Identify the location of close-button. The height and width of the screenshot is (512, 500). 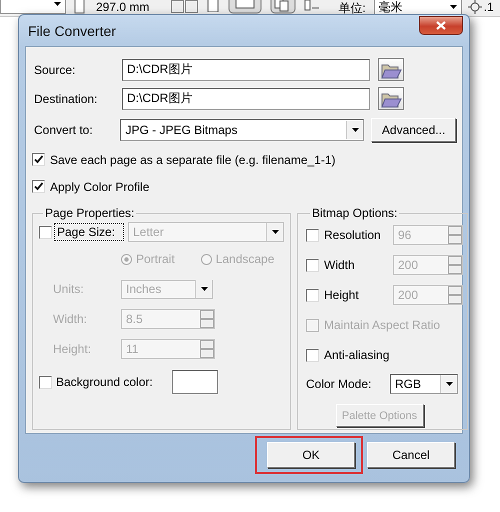
(441, 25).